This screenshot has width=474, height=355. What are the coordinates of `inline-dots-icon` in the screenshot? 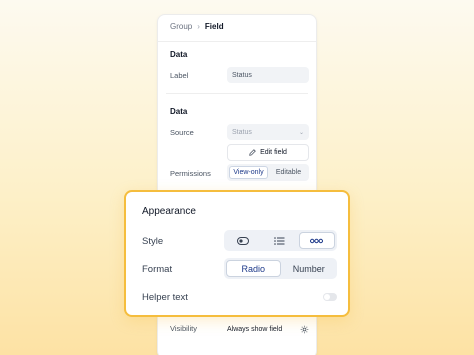 It's located at (317, 240).